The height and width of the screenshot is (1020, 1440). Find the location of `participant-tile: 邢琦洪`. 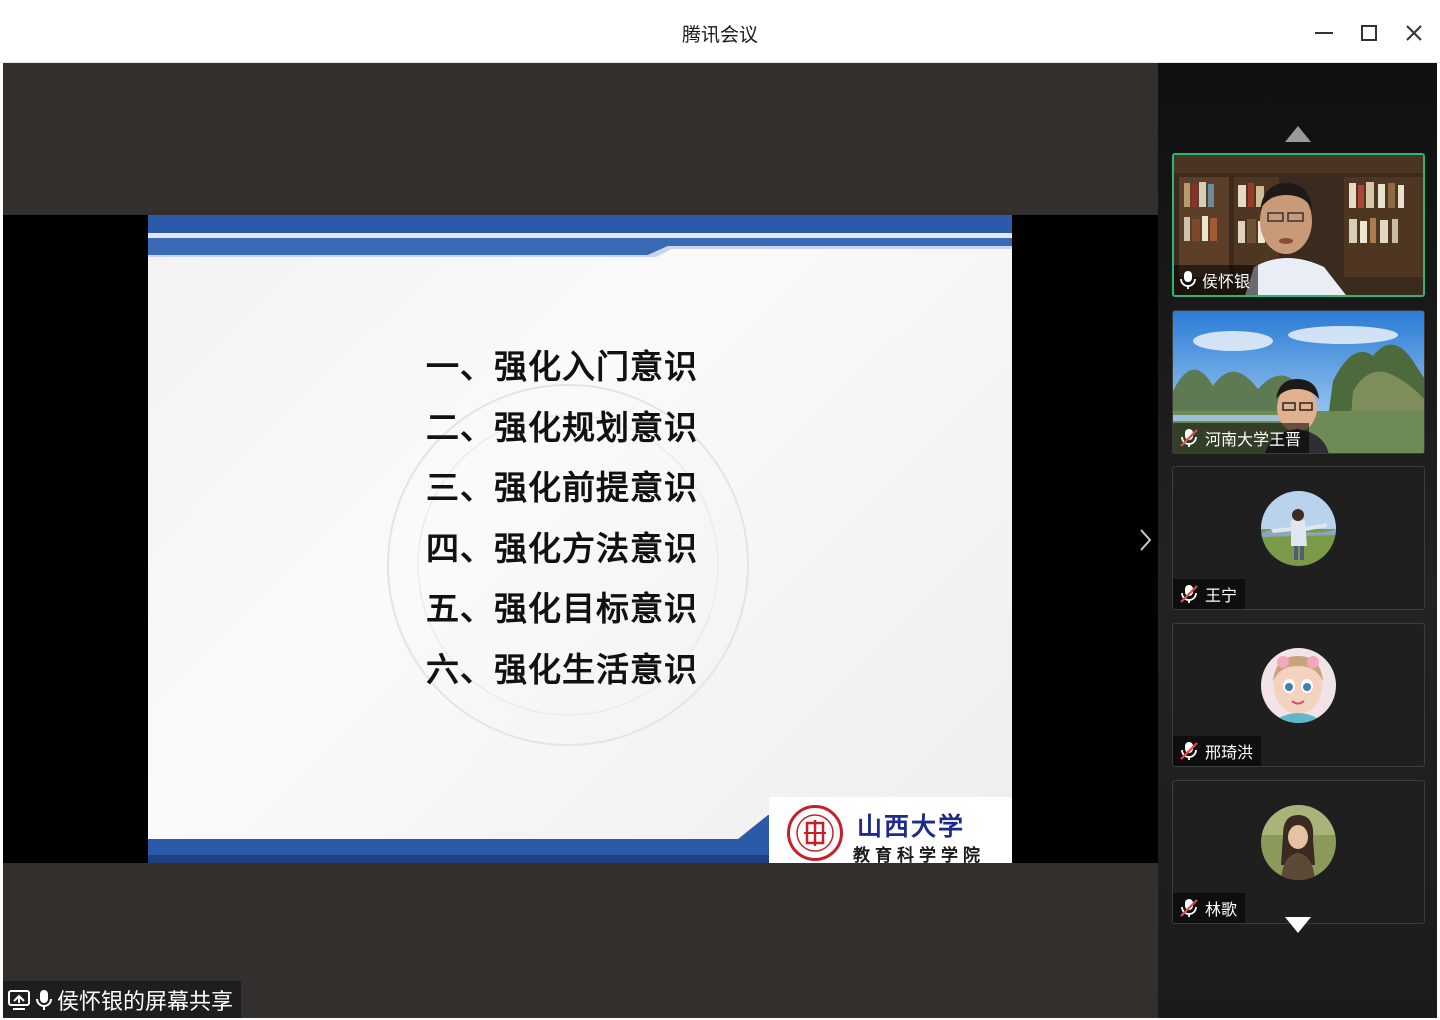

participant-tile: 邢琦洪 is located at coordinates (1298, 695).